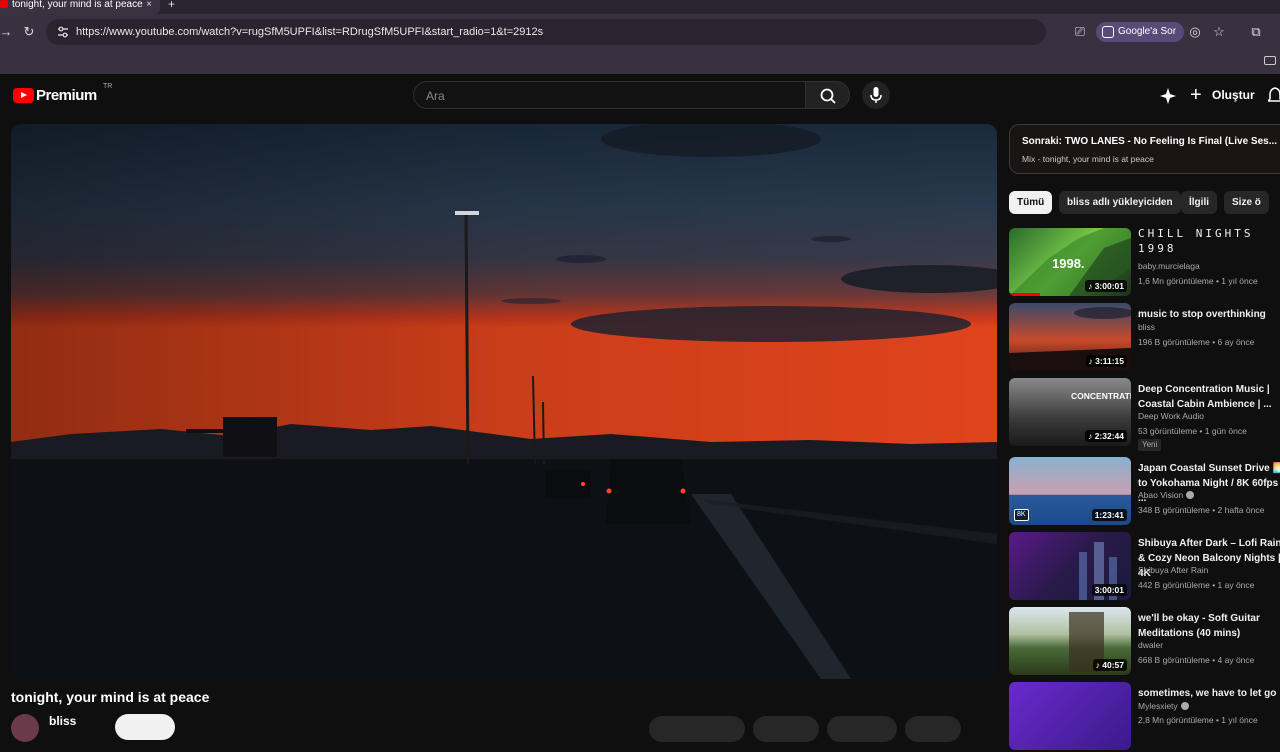 The image size is (1280, 752). What do you see at coordinates (1147, 31) in the screenshot?
I see `ask-google-label: Google'a Sor` at bounding box center [1147, 31].